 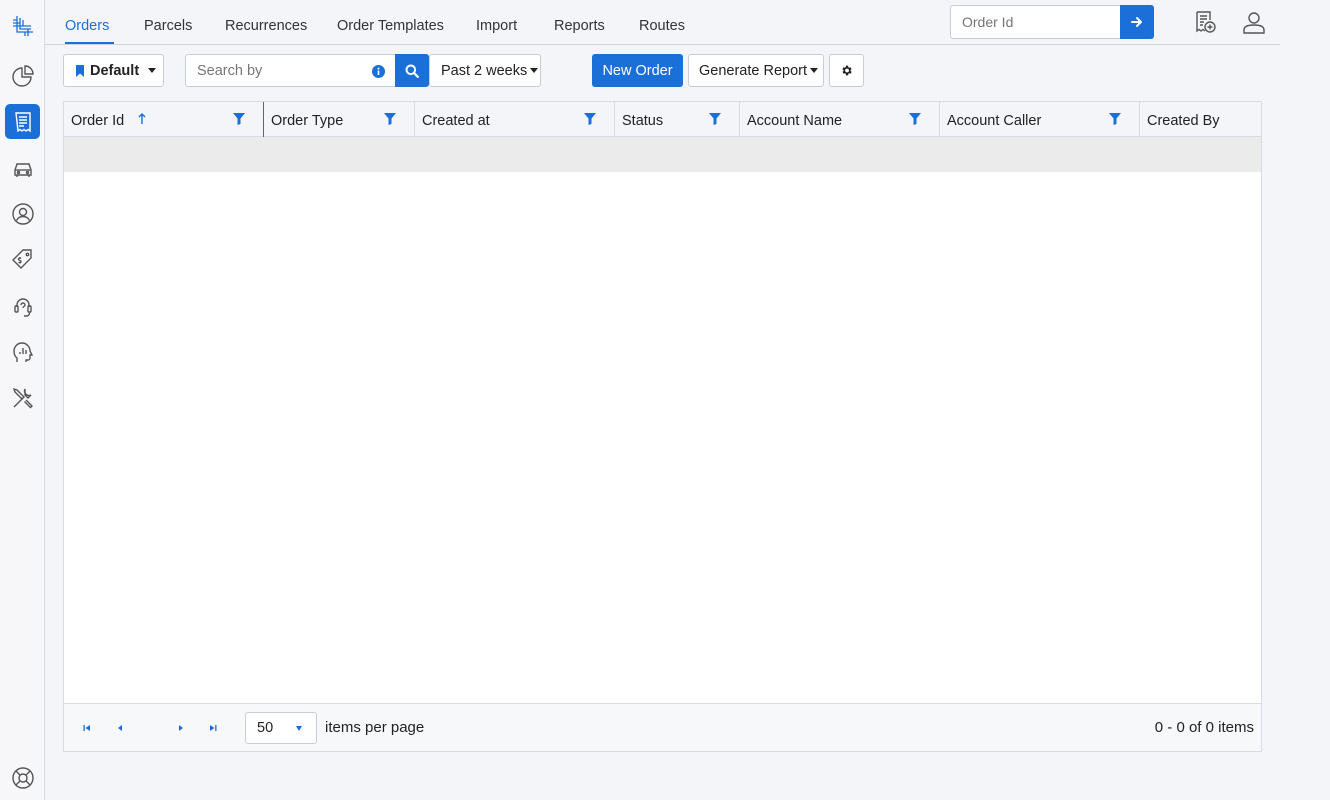 I want to click on date-range-dropdown: Past 2 weeks, so click(x=485, y=70).